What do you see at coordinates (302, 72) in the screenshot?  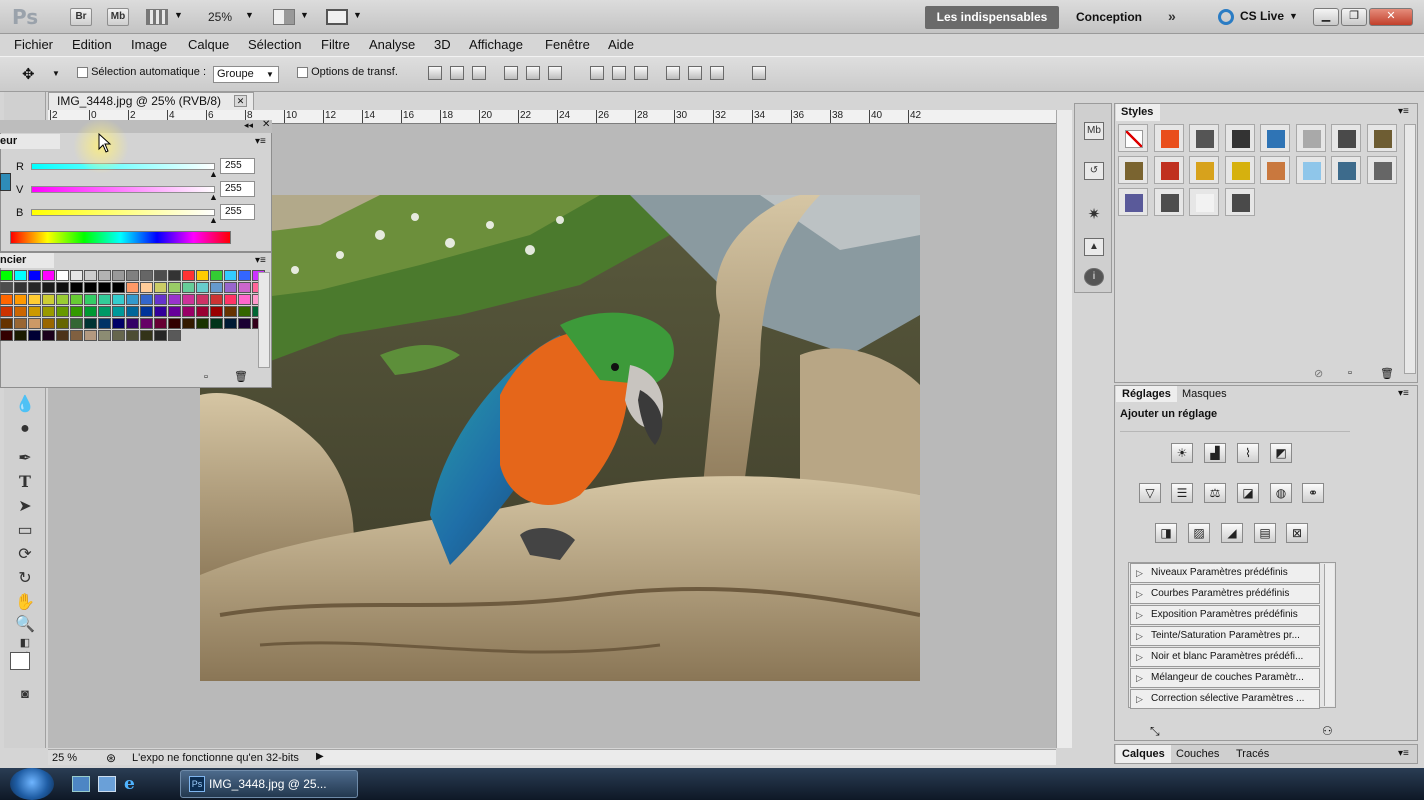 I see `transform-controls-checkbox` at bounding box center [302, 72].